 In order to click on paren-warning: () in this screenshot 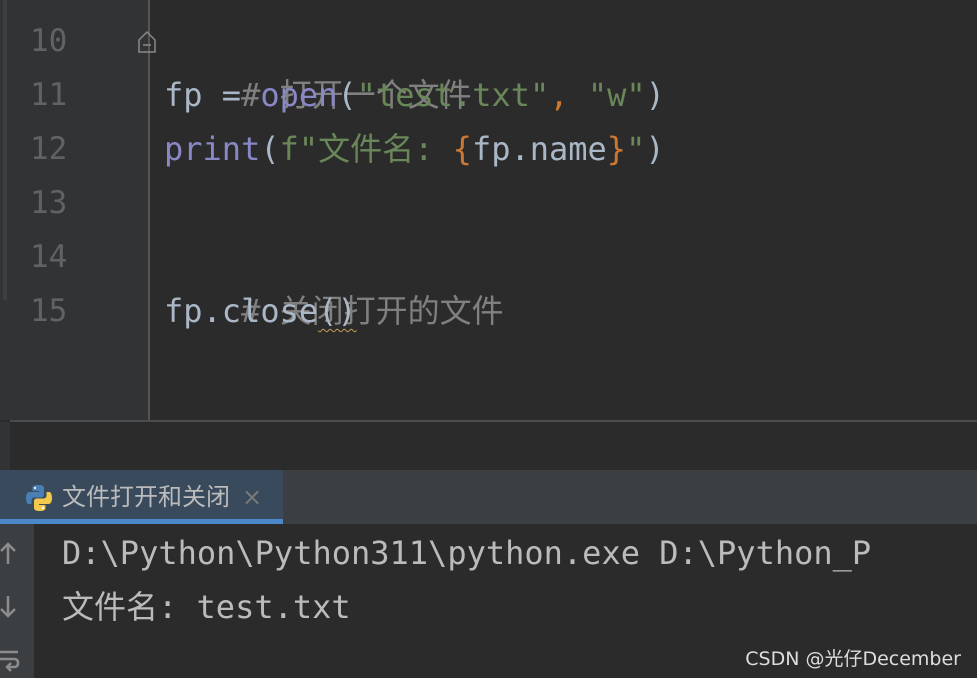, I will do `click(337, 311)`.